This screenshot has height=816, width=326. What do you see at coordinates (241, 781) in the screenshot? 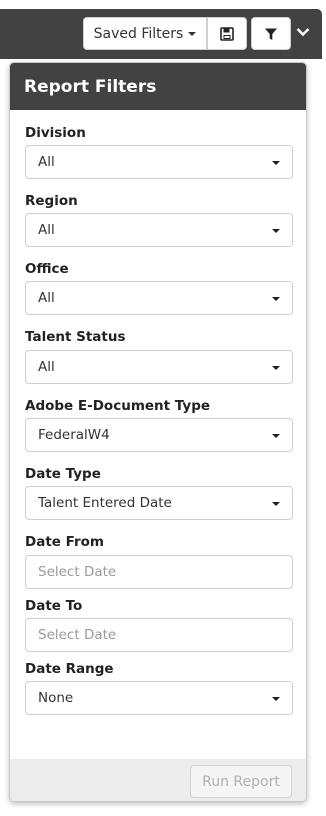
I see `run-report-button: Run Report` at bounding box center [241, 781].